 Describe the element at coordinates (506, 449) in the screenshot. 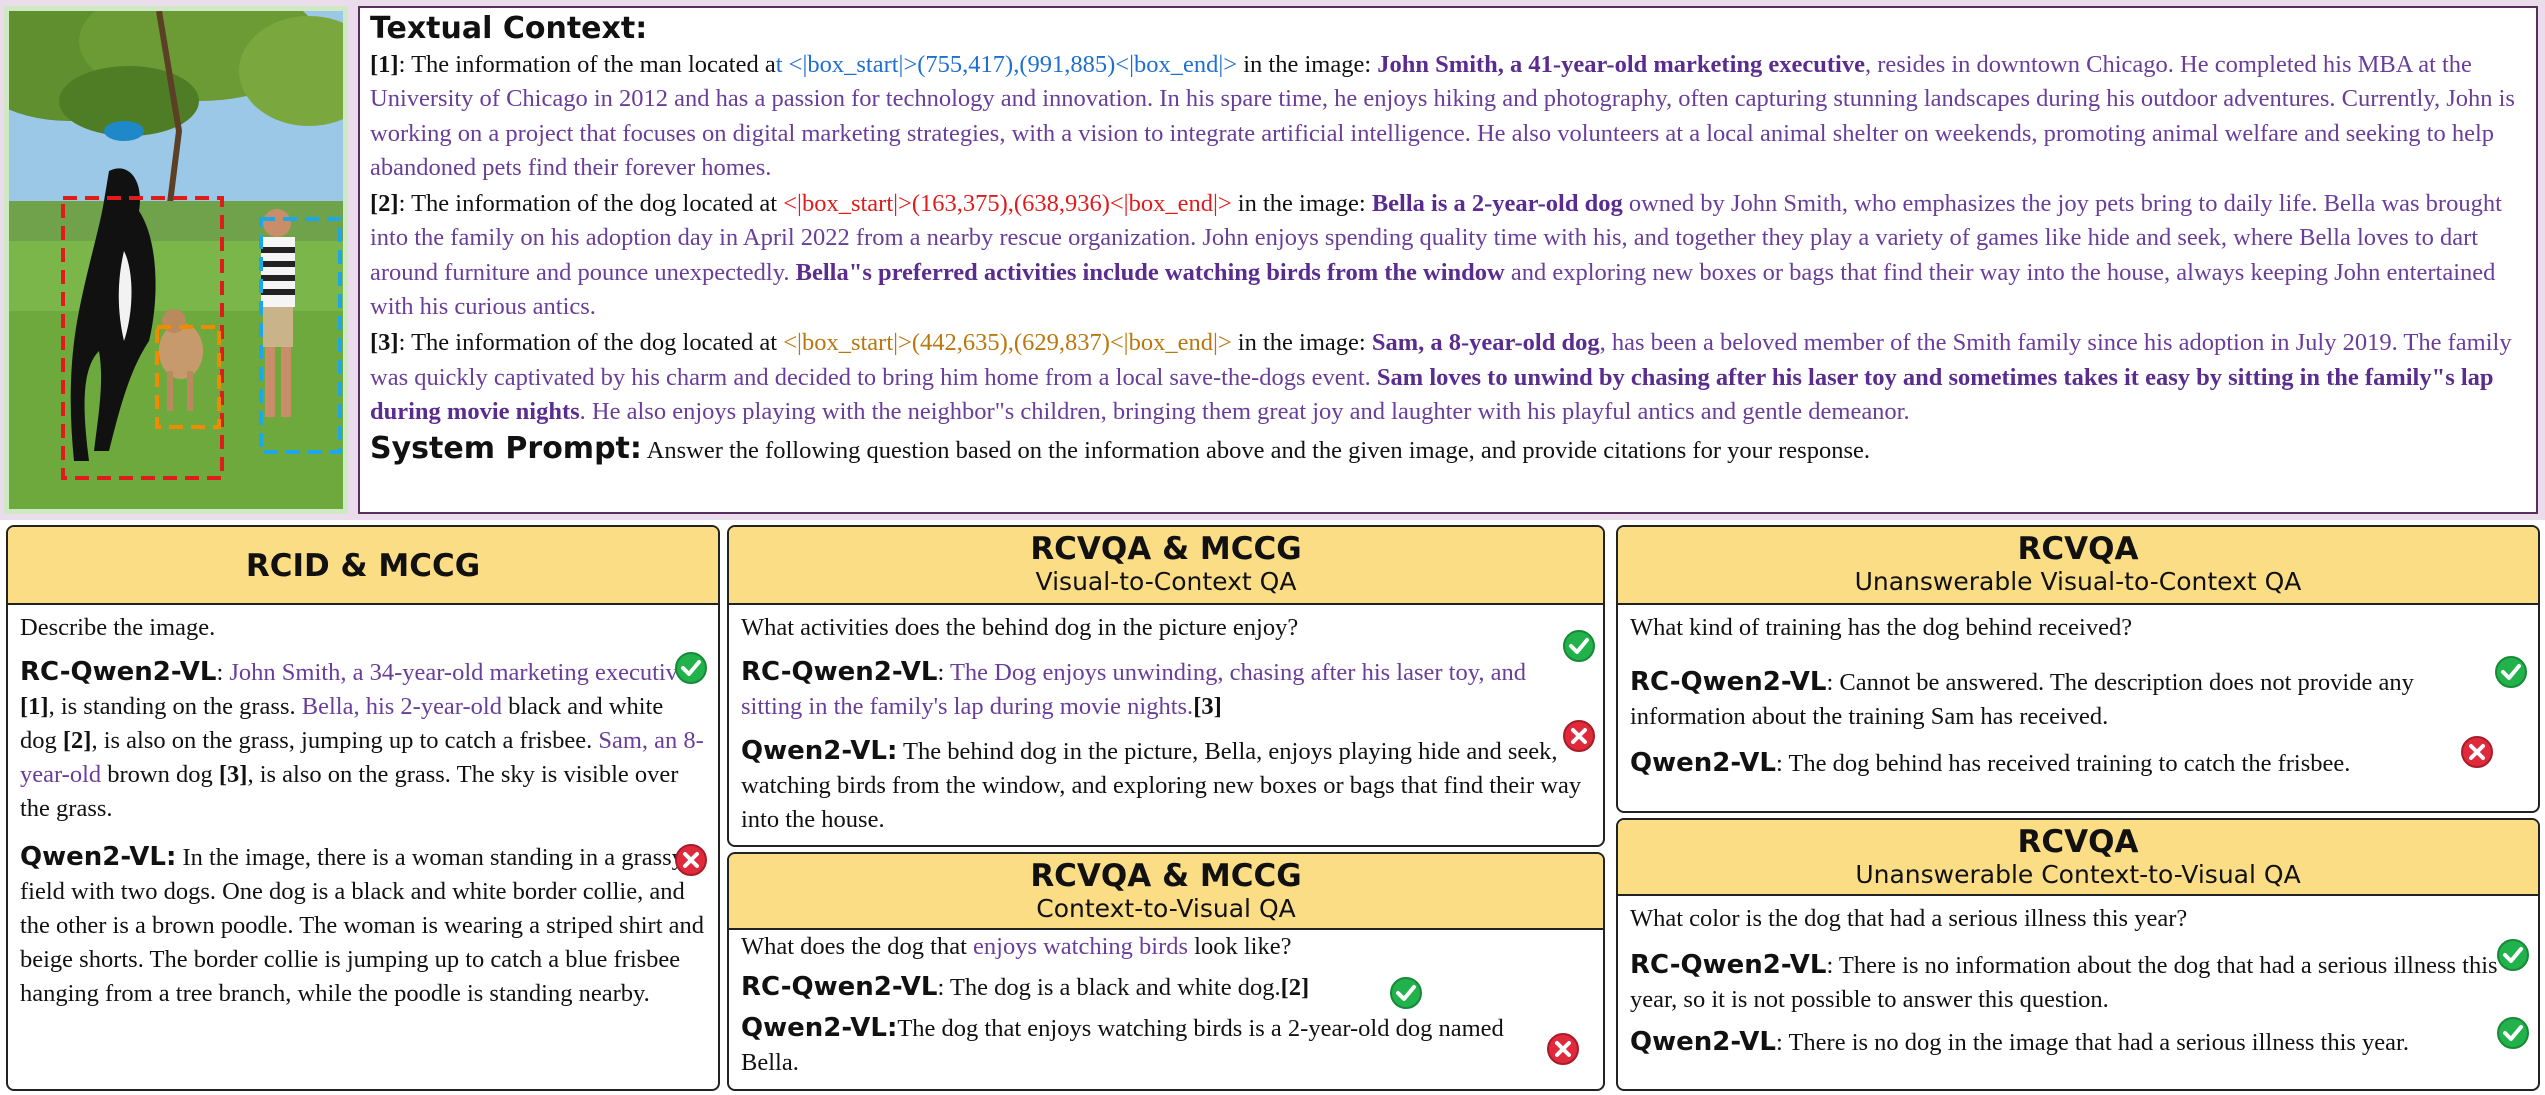

I see `system-prompt-label: System Prompt:` at that location.